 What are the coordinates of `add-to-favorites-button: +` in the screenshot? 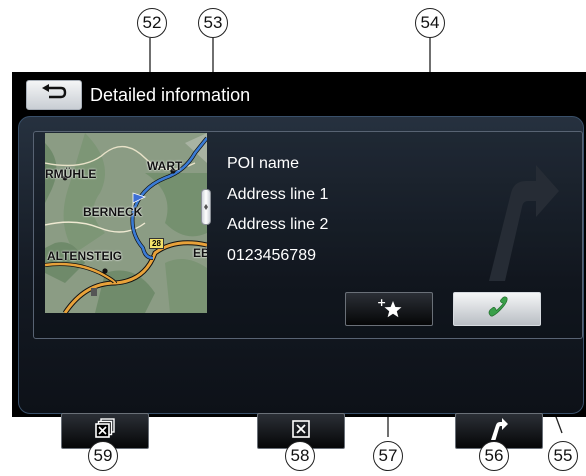 It's located at (389, 309).